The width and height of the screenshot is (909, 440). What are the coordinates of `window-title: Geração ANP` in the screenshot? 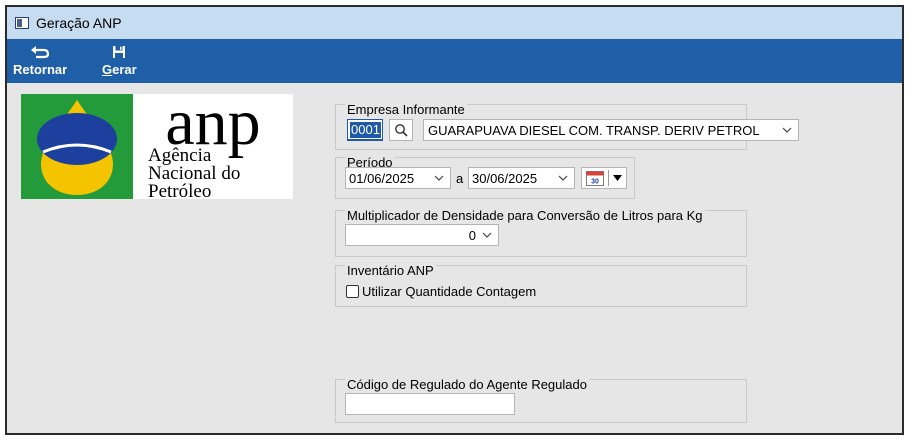 It's located at (79, 23).